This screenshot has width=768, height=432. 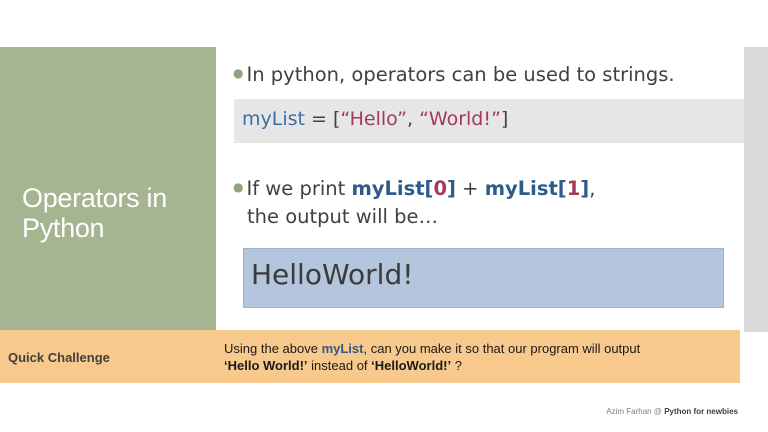 I want to click on bullet2-open2: [, so click(x=562, y=188).